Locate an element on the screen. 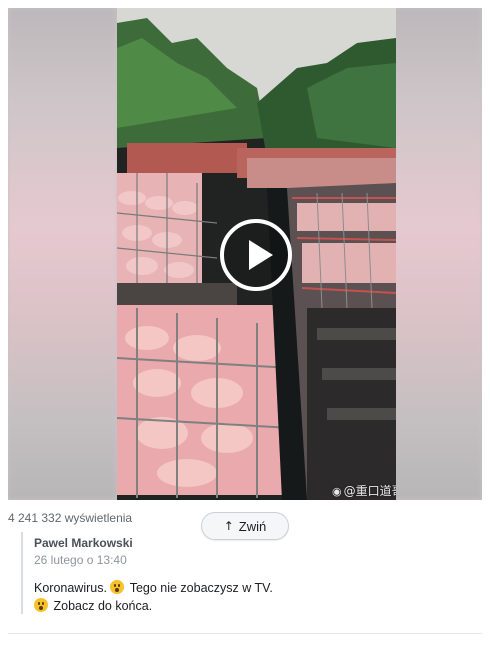 The image size is (490, 646). post-text-part-3: Zobacz do końca. is located at coordinates (103, 606).